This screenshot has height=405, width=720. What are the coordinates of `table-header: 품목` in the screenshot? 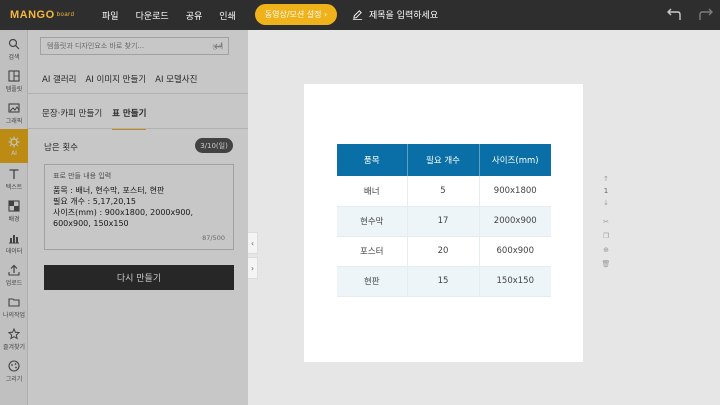 It's located at (372, 160).